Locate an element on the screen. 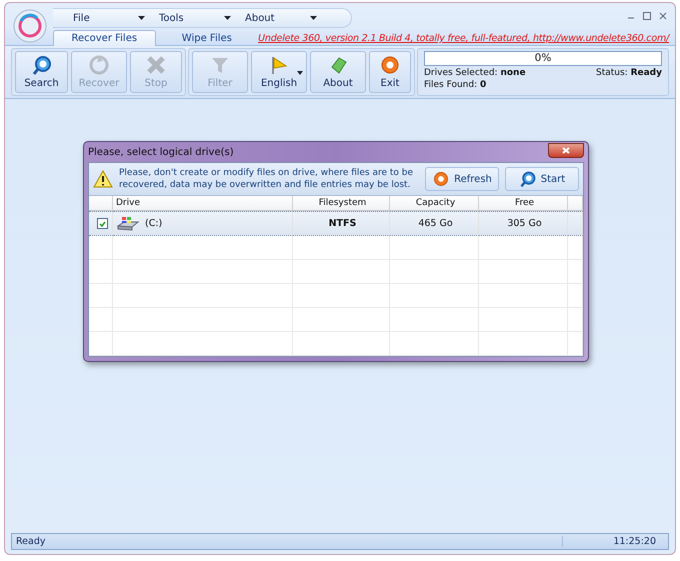 Image resolution: width=680 pixels, height=561 pixels. table-cell: 465 Go is located at coordinates (434, 223).